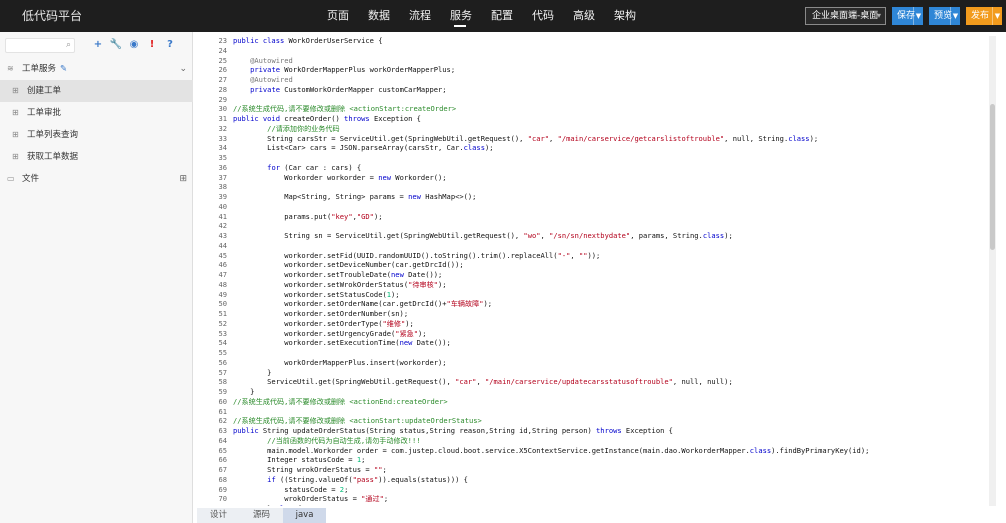 This screenshot has height=523, width=1006. I want to click on line-number: 36, so click(222, 167).